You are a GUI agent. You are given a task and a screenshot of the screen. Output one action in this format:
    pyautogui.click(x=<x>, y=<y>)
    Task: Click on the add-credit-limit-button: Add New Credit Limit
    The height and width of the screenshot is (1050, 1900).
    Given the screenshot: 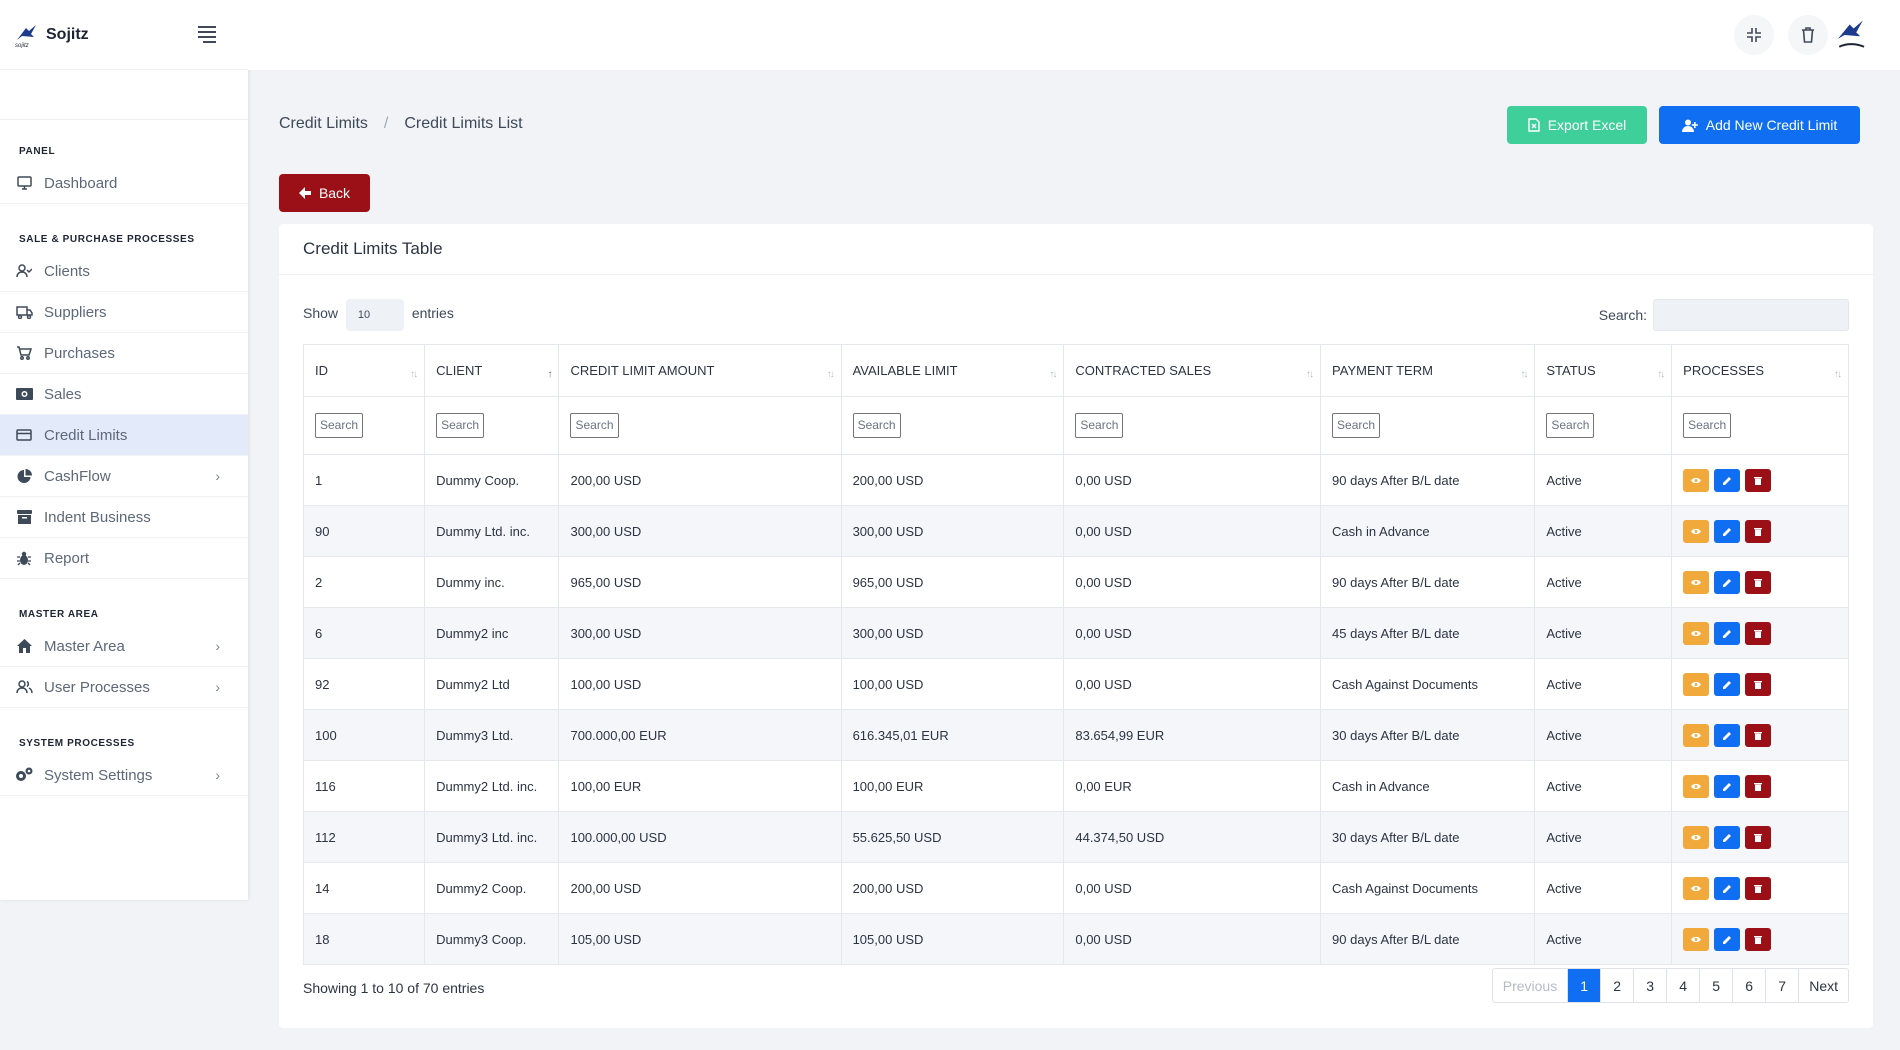 What is the action you would take?
    pyautogui.click(x=1759, y=125)
    